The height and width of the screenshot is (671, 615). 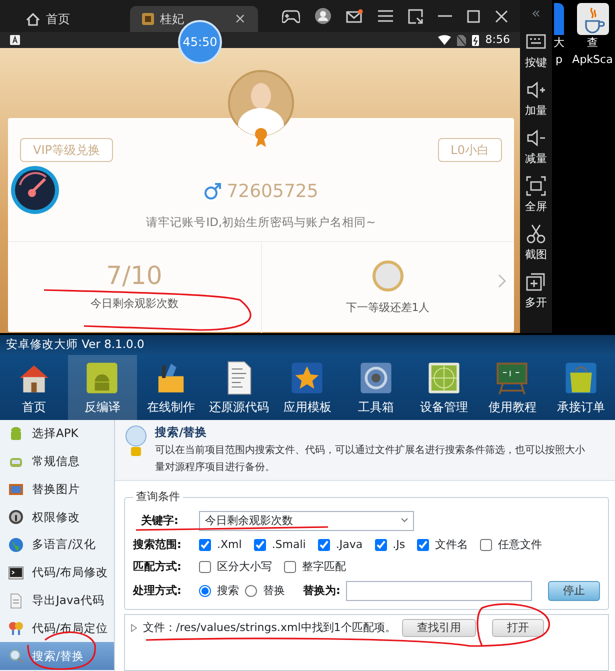 What do you see at coordinates (239, 387) in the screenshot?
I see `toolbar-tab: 还原源代码` at bounding box center [239, 387].